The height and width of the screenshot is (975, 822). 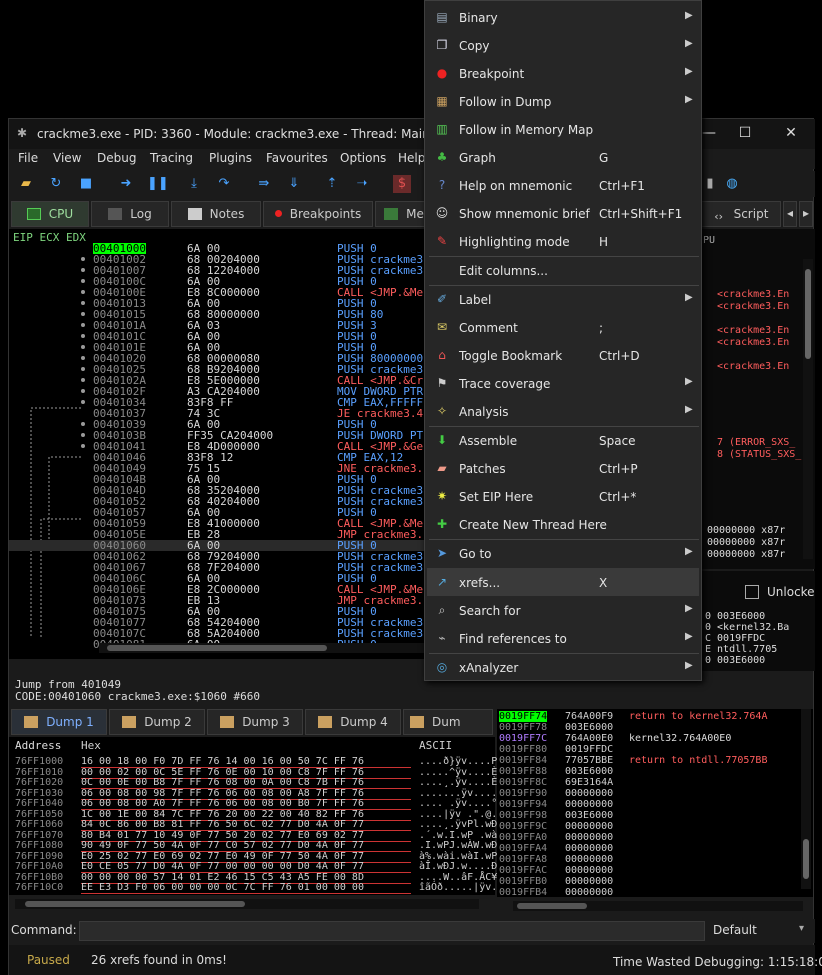 What do you see at coordinates (353, 722) in the screenshot?
I see `tab-dump-4: Dump 4` at bounding box center [353, 722].